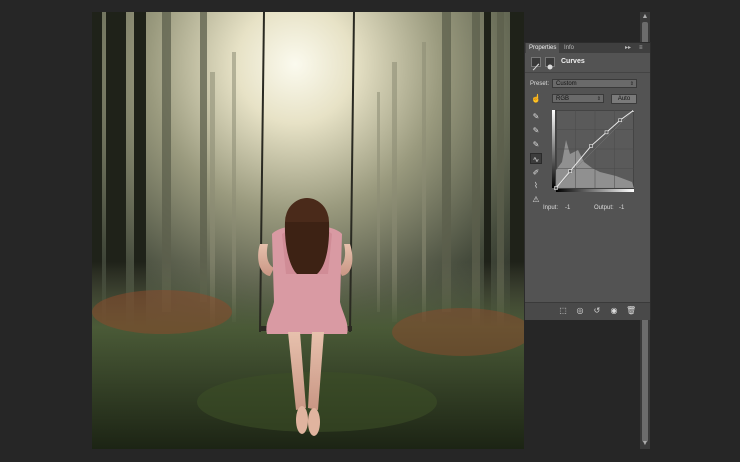 The image size is (740, 462). What do you see at coordinates (595, 190) in the screenshot?
I see `input-gradient-bar` at bounding box center [595, 190].